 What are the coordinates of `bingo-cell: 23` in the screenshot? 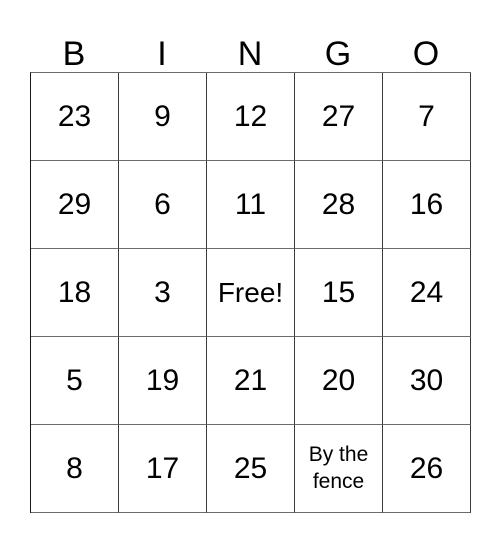 It's located at (75, 117).